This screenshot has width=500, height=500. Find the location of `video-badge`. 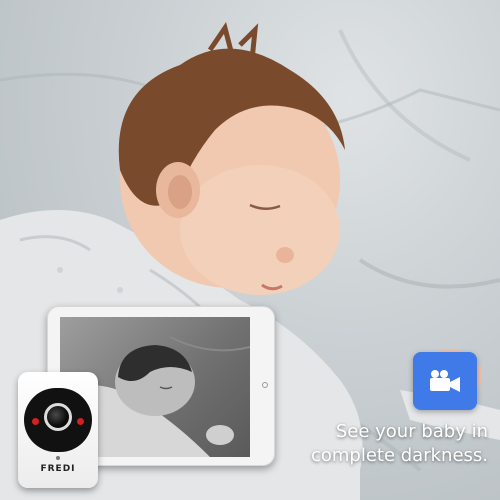

video-badge is located at coordinates (445, 381).